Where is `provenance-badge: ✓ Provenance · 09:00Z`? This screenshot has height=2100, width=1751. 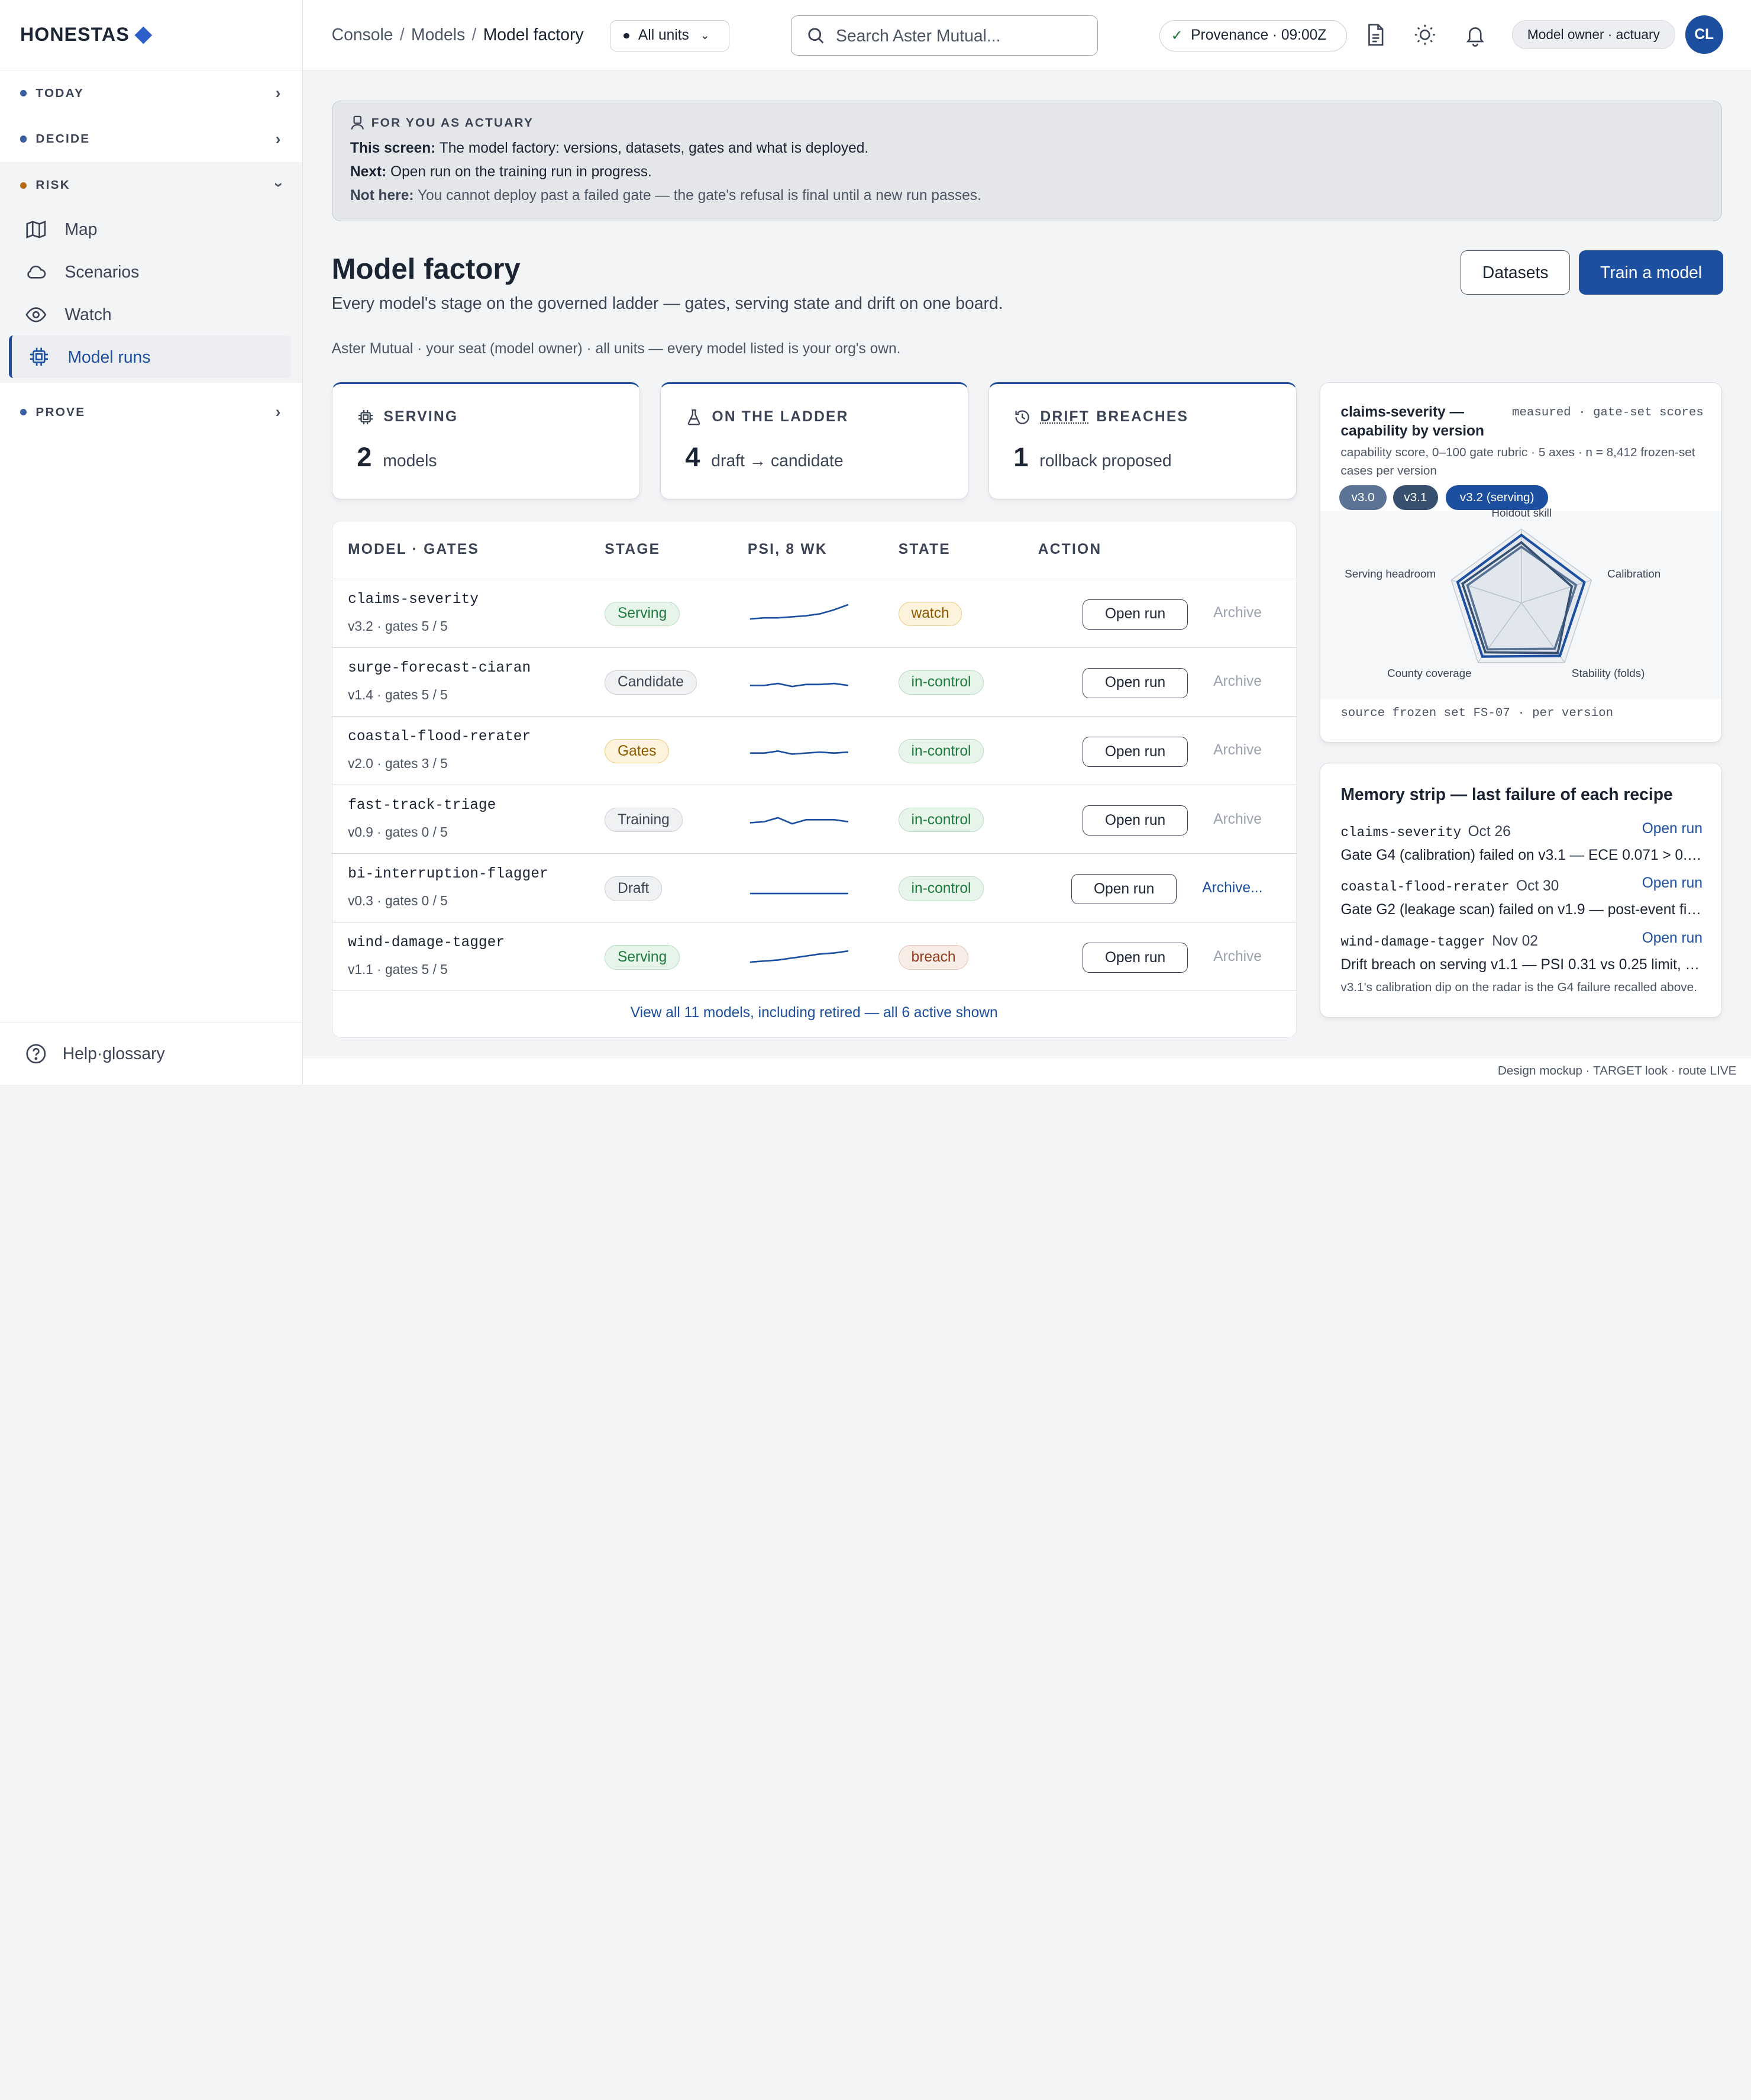 provenance-badge: ✓ Provenance · 09:00Z is located at coordinates (1253, 35).